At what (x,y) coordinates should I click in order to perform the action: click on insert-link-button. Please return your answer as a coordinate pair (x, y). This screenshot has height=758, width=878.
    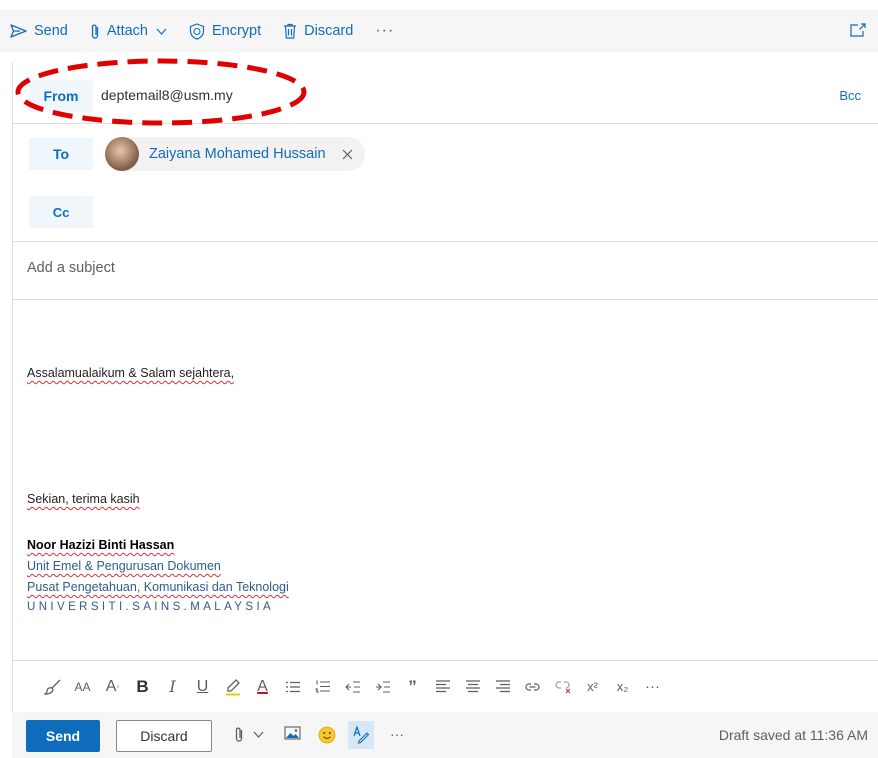
    Looking at the image, I should click on (532, 687).